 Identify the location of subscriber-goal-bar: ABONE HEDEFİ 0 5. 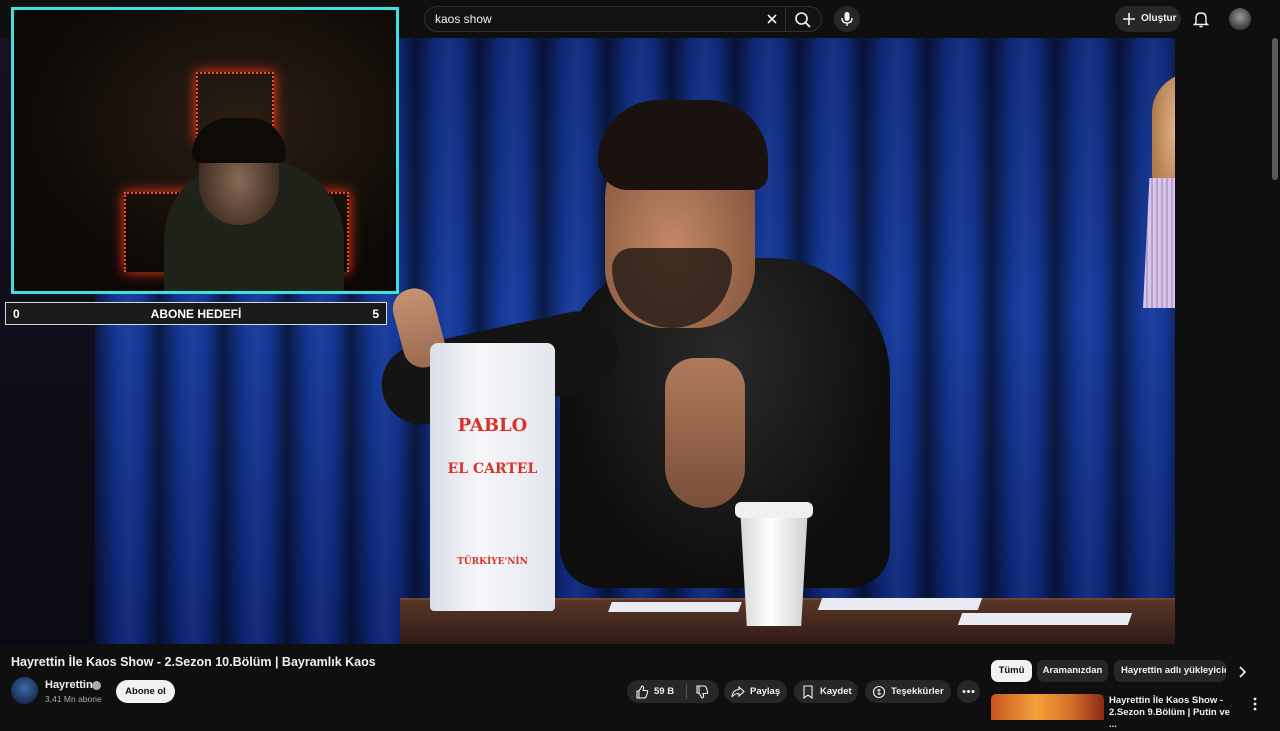
(196, 313).